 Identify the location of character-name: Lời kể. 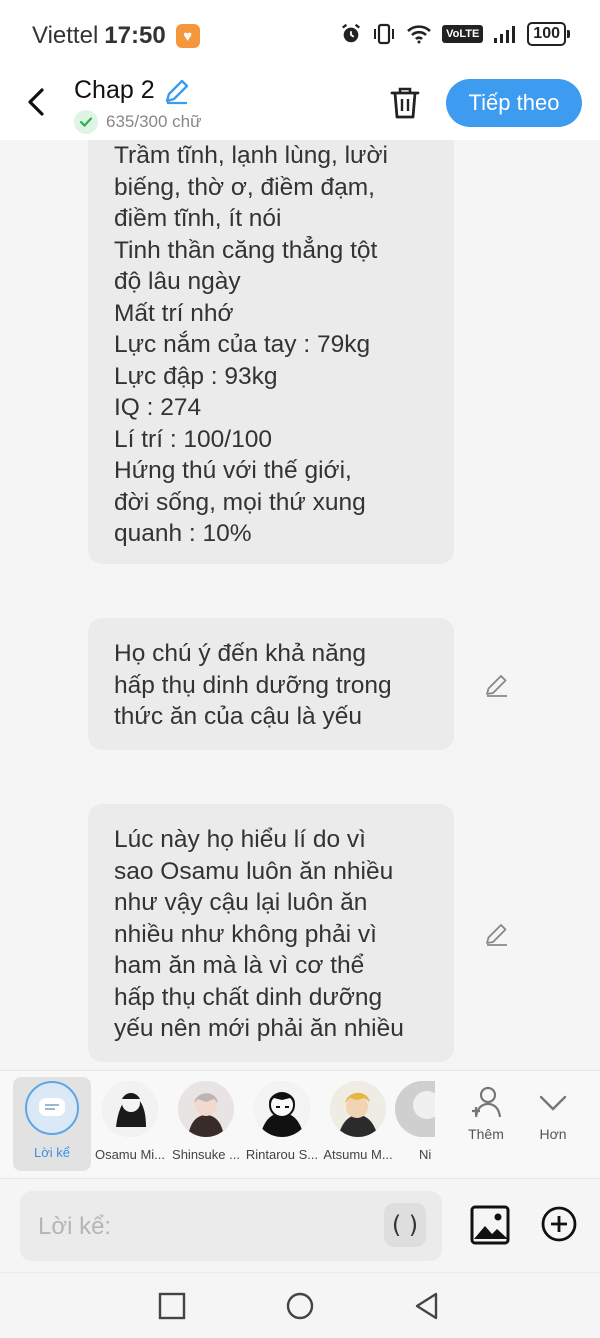
(52, 1152).